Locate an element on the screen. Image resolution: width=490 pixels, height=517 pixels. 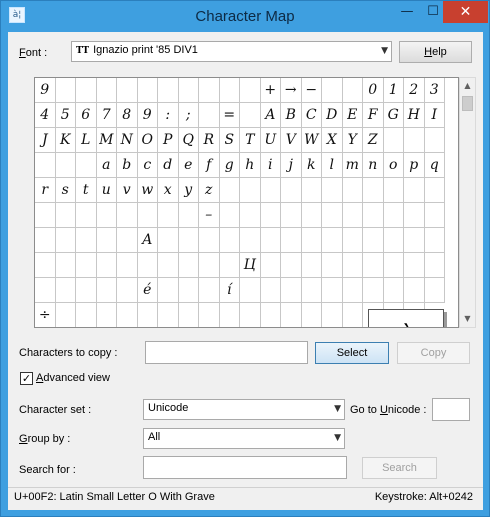
character-cell: Y is located at coordinates (352, 140).